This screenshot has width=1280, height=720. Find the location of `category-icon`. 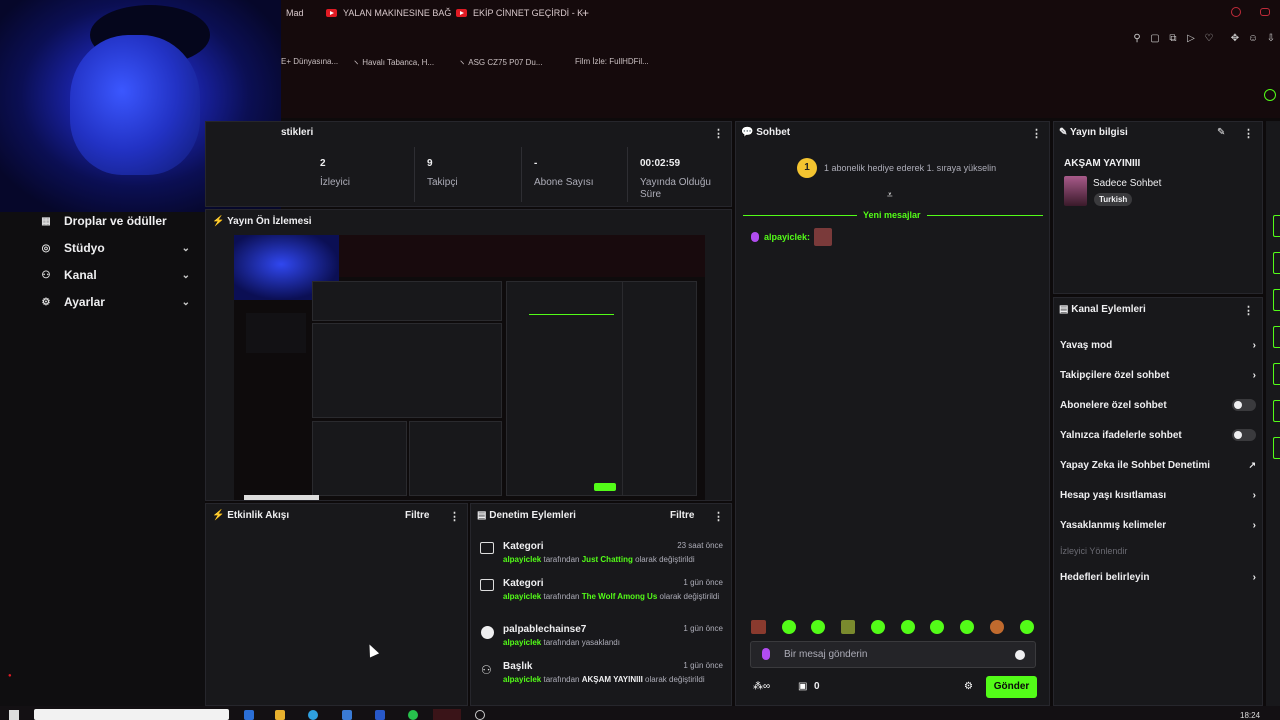

category-icon is located at coordinates (487, 548).